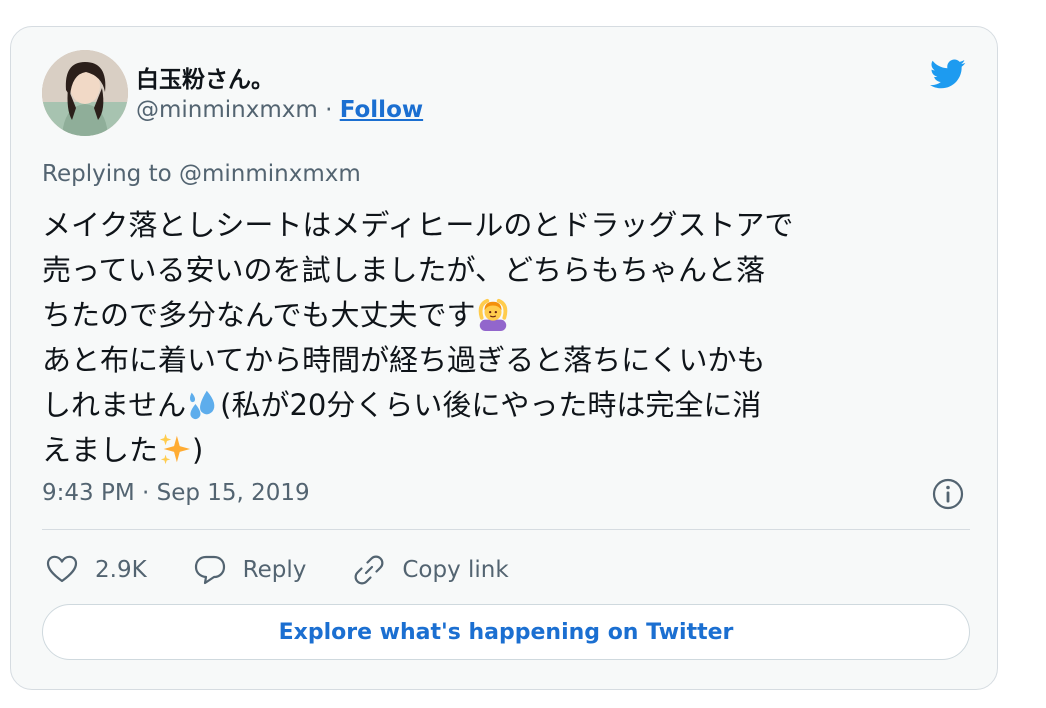  Describe the element at coordinates (175, 449) in the screenshot. I see `sparkles-emoji` at that location.